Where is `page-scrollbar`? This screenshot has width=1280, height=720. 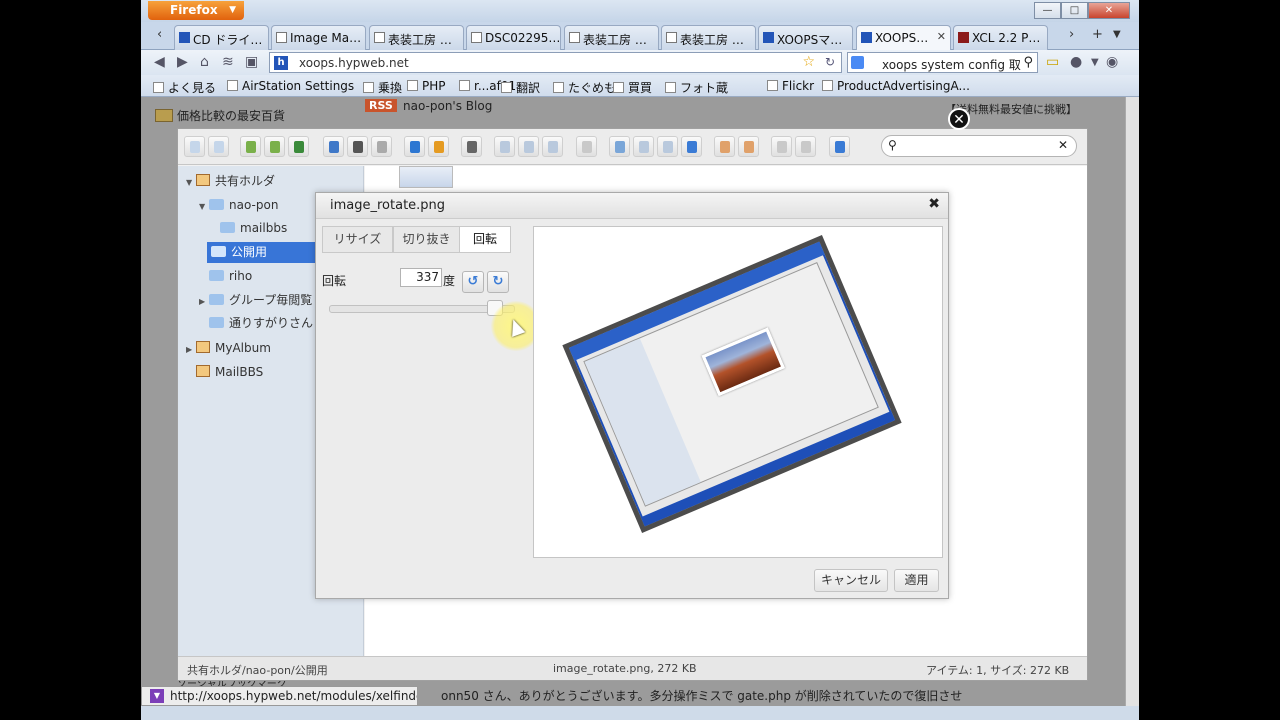 page-scrollbar is located at coordinates (1132, 408).